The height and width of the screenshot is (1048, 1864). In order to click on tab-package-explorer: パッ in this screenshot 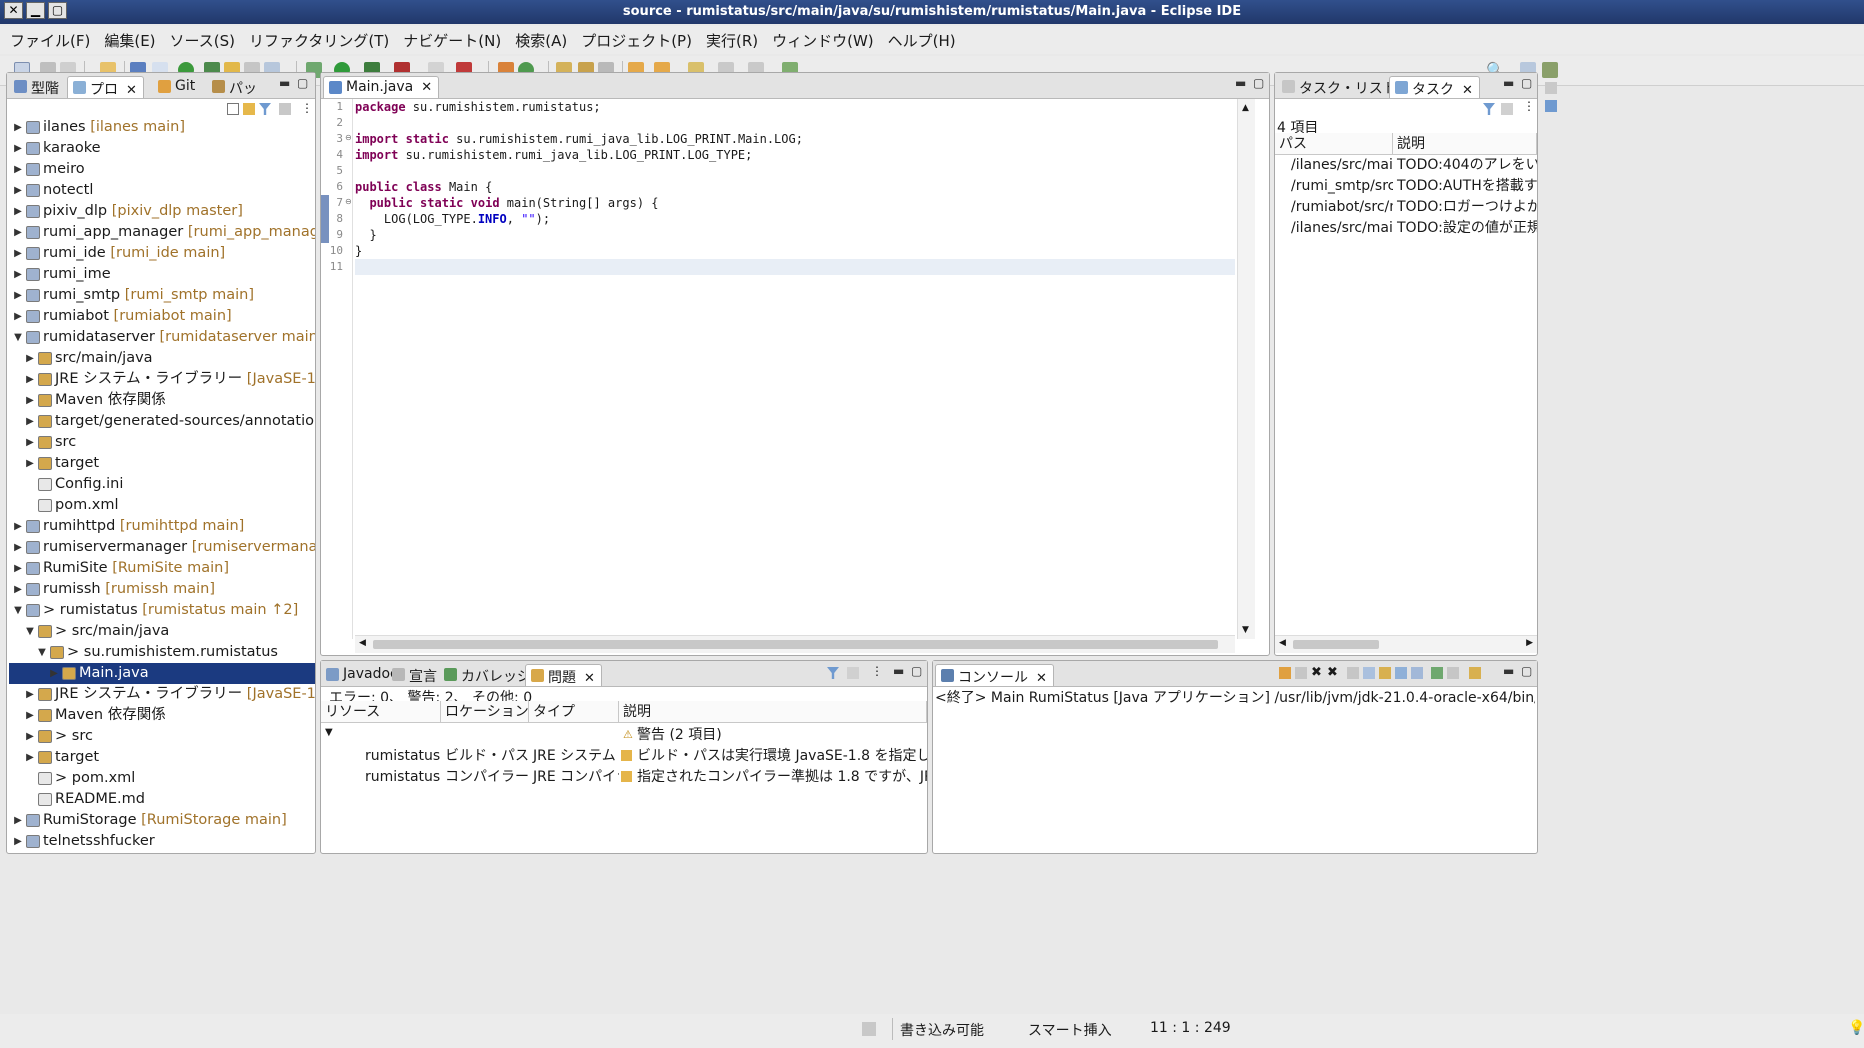, I will do `click(235, 87)`.